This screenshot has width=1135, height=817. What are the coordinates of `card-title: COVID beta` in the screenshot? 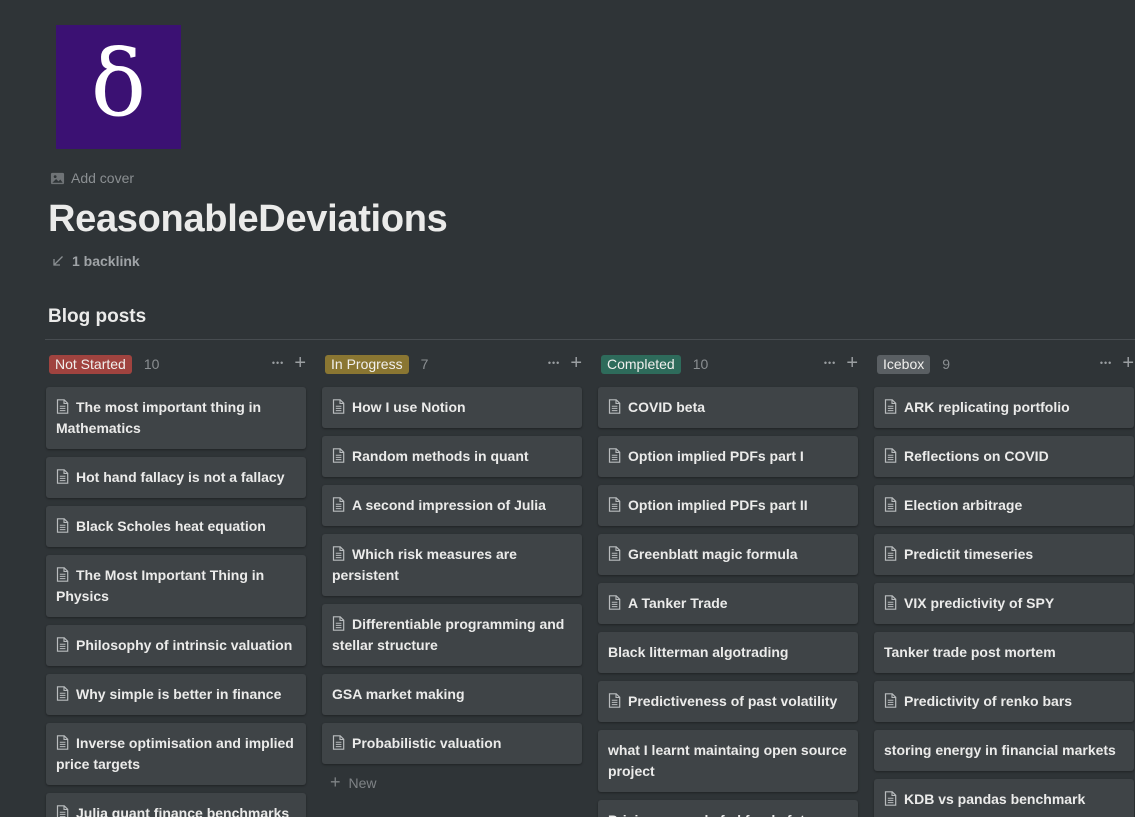 It's located at (667, 407).